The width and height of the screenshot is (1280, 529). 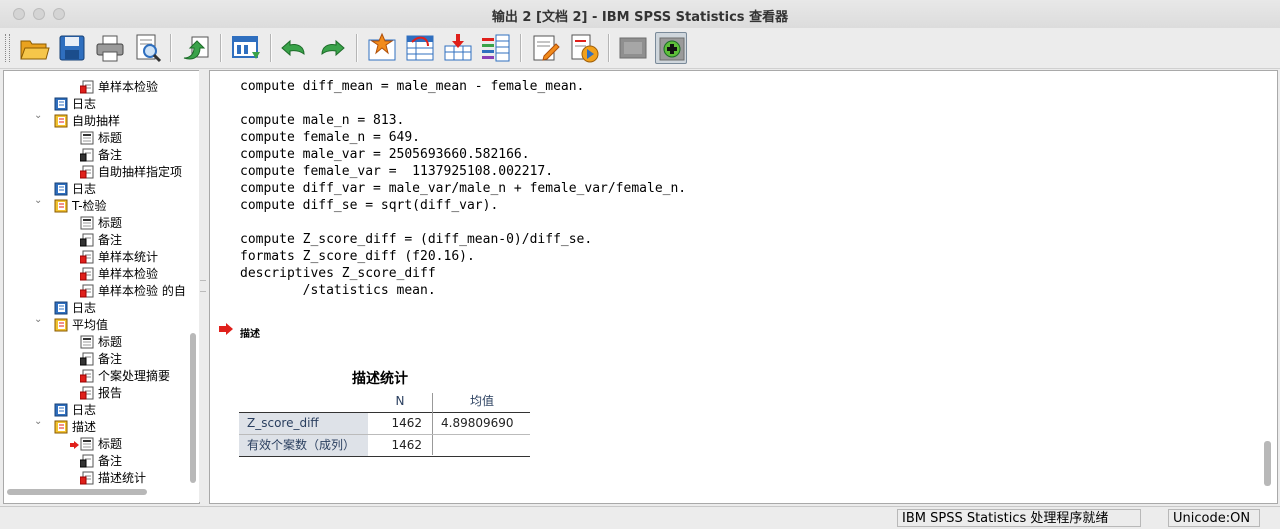 What do you see at coordinates (96, 121) in the screenshot?
I see `outline-item-label: 自助抽样` at bounding box center [96, 121].